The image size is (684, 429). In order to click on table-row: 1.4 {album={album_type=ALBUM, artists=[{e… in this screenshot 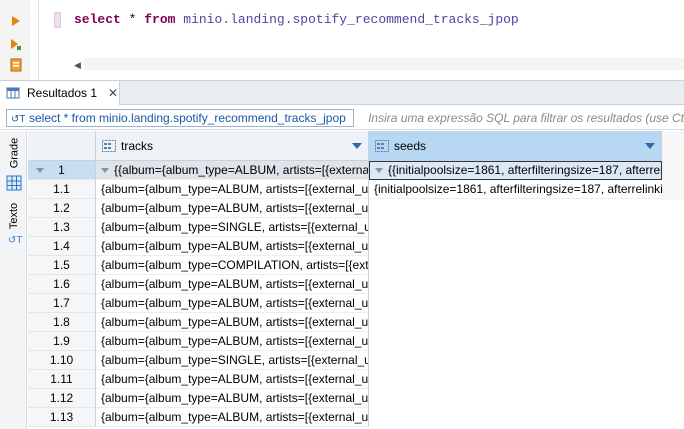, I will do `click(345, 246)`.